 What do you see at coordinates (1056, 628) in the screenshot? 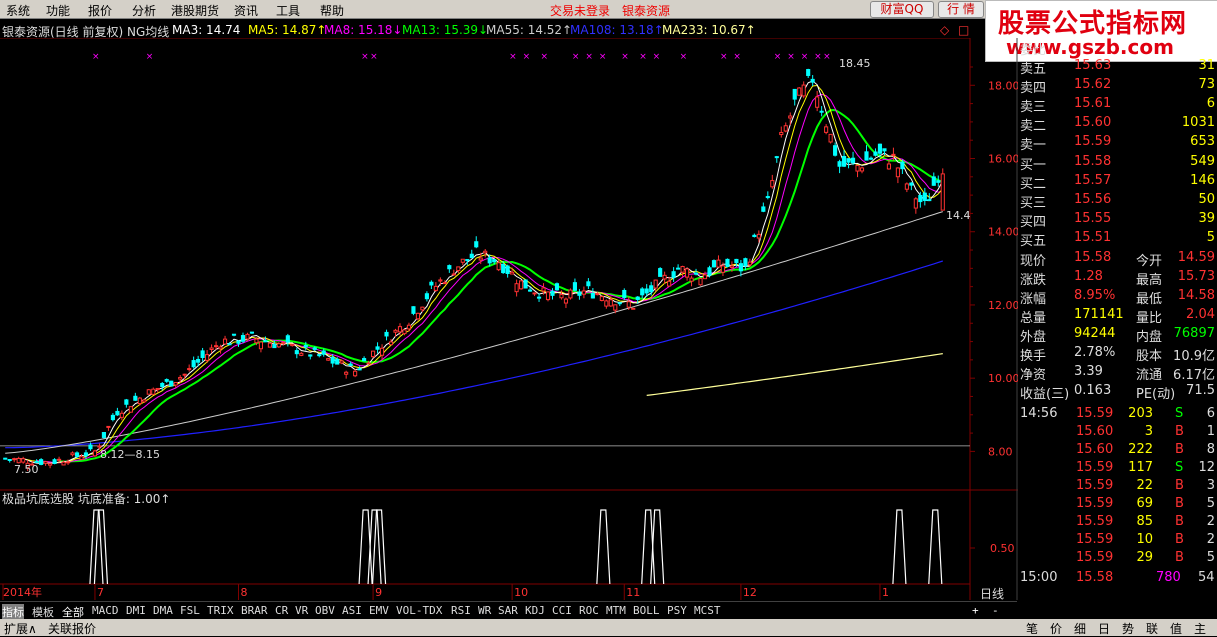
I see `right-tab-价: 价` at bounding box center [1056, 628].